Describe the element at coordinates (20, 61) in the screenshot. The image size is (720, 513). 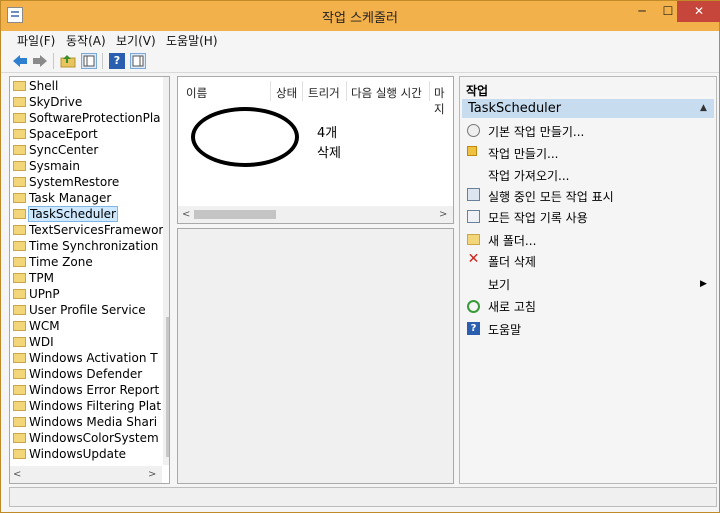
I see `back-arrow-icon` at that location.